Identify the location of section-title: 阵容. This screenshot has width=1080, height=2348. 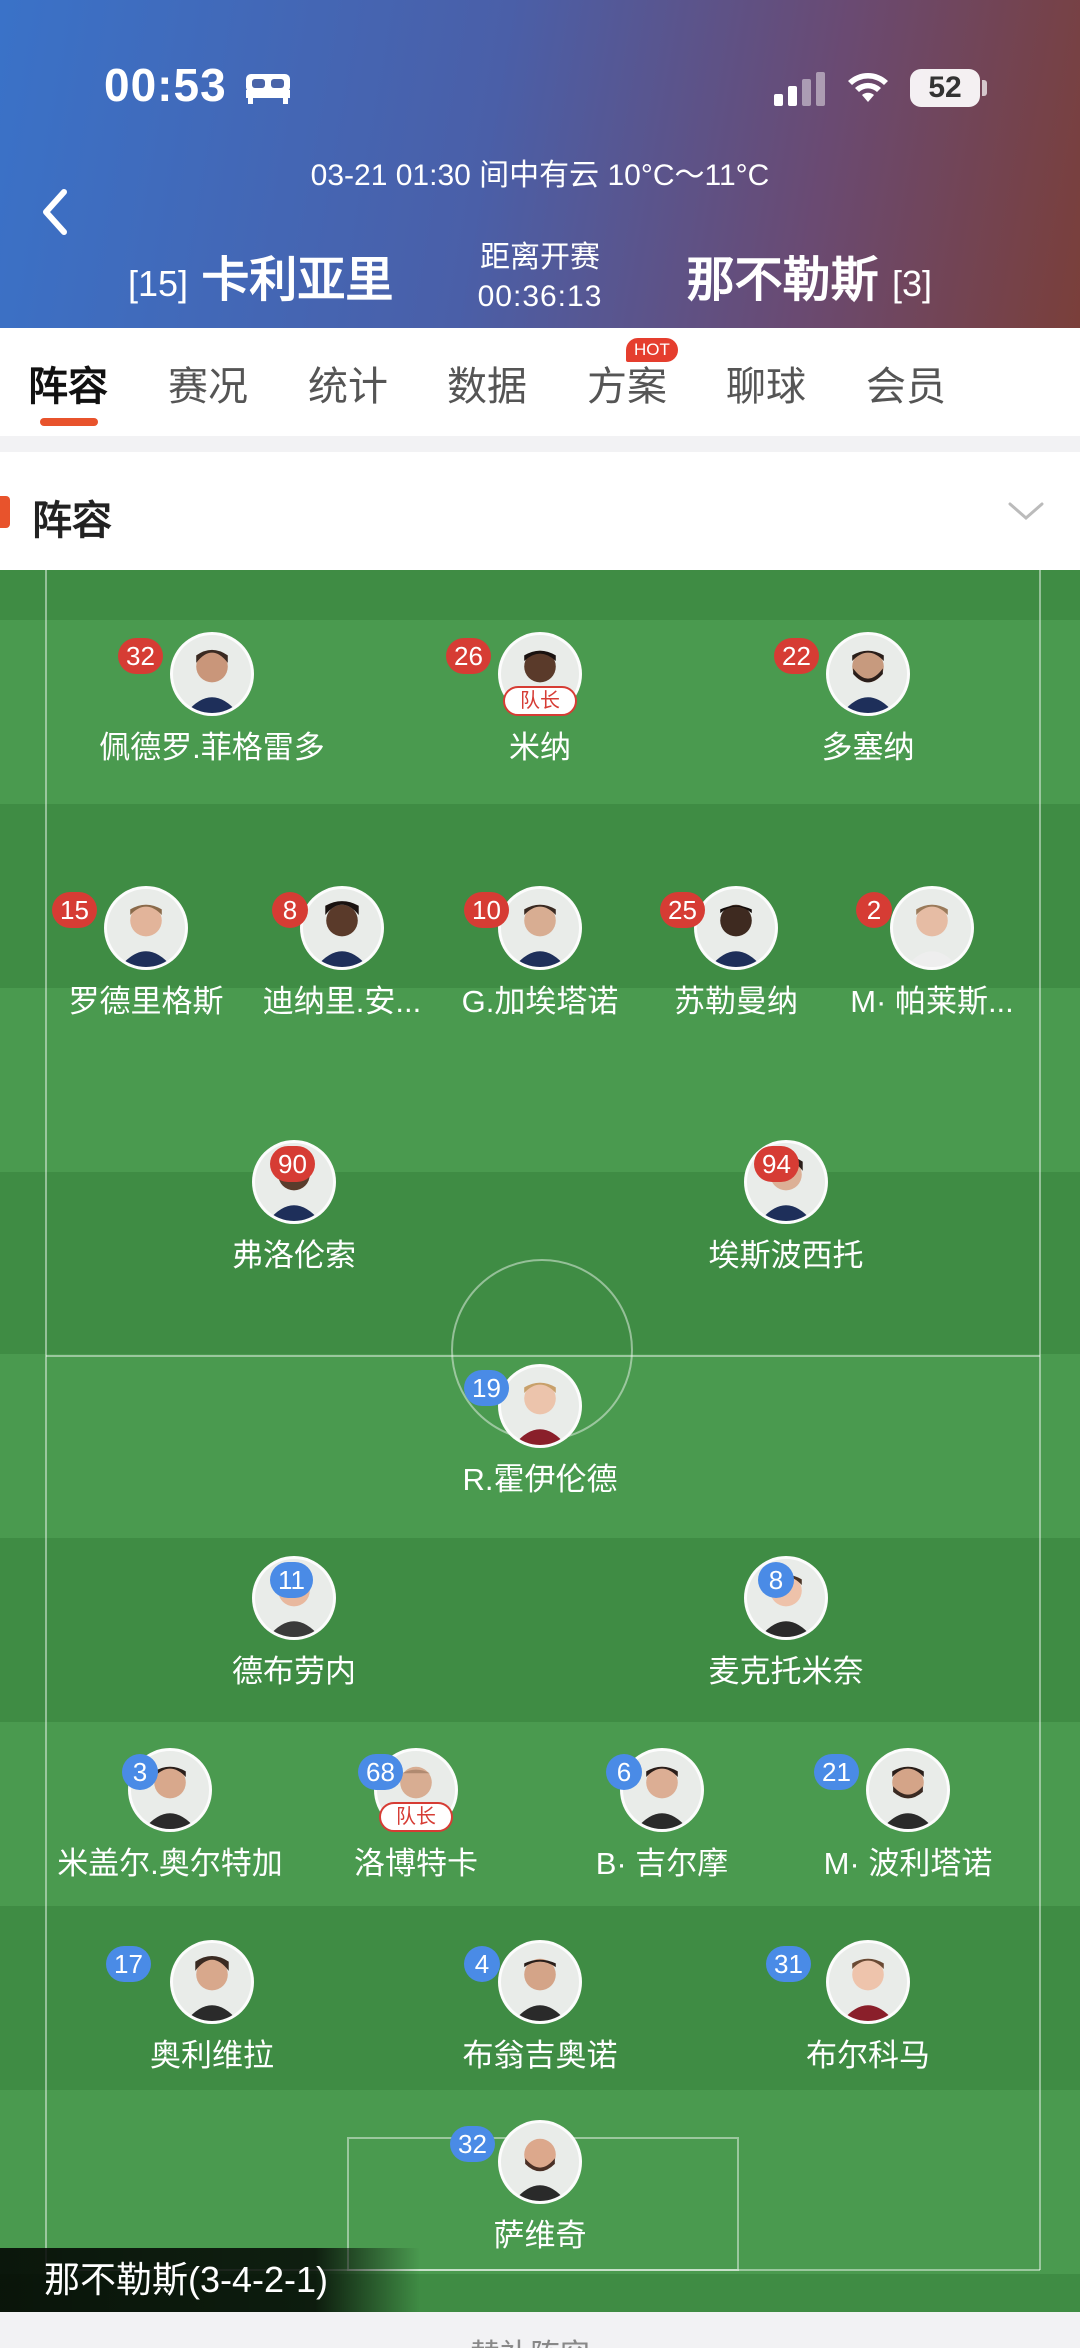
(72, 521).